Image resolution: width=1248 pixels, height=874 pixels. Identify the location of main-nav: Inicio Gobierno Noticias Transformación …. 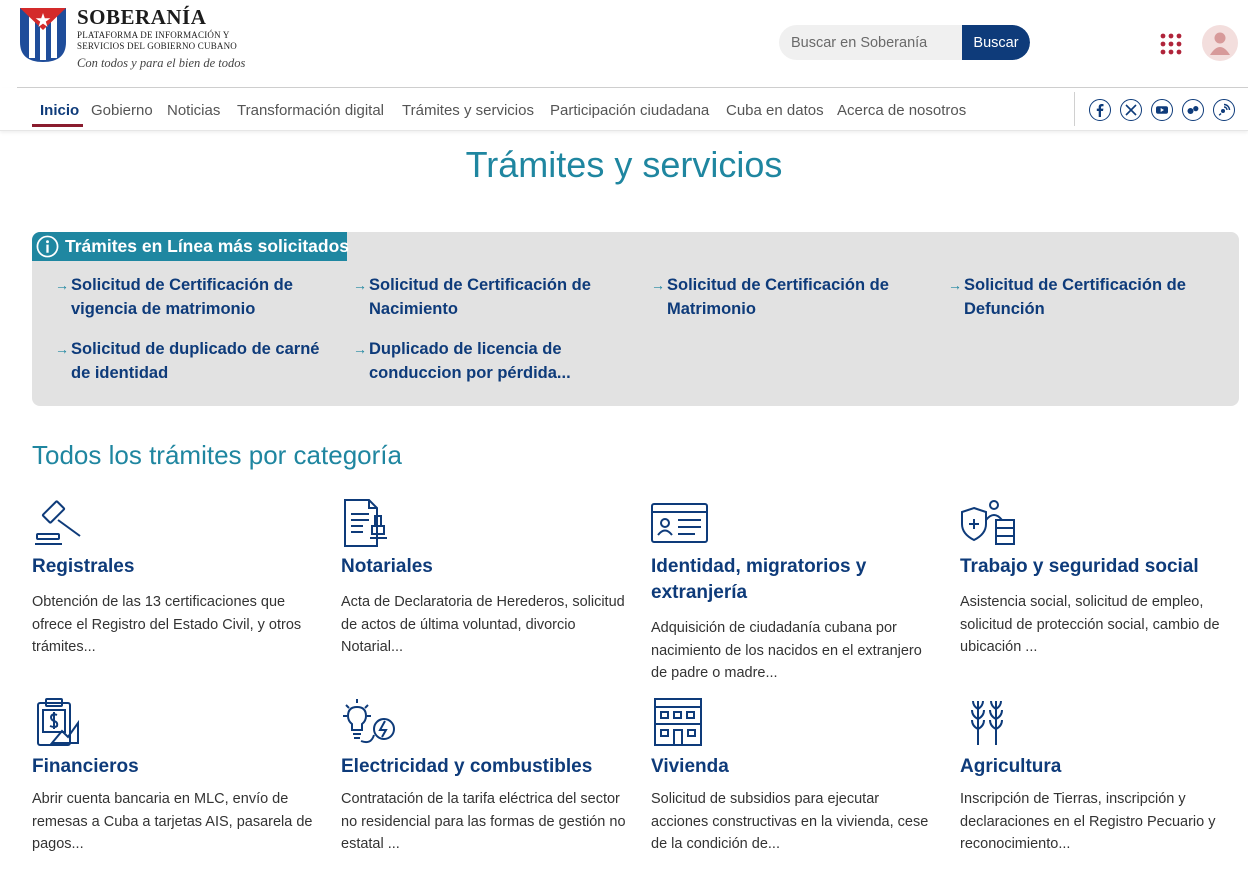
(624, 109).